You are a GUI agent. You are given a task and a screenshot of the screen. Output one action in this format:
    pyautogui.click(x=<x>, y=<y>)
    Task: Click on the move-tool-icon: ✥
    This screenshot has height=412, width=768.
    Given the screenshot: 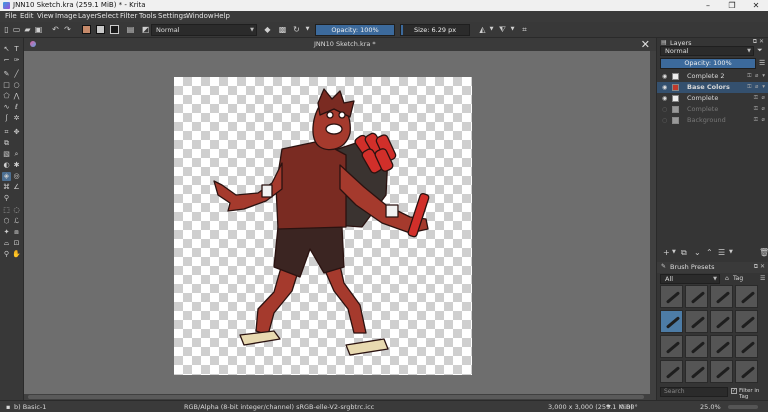 What is the action you would take?
    pyautogui.click(x=16, y=132)
    